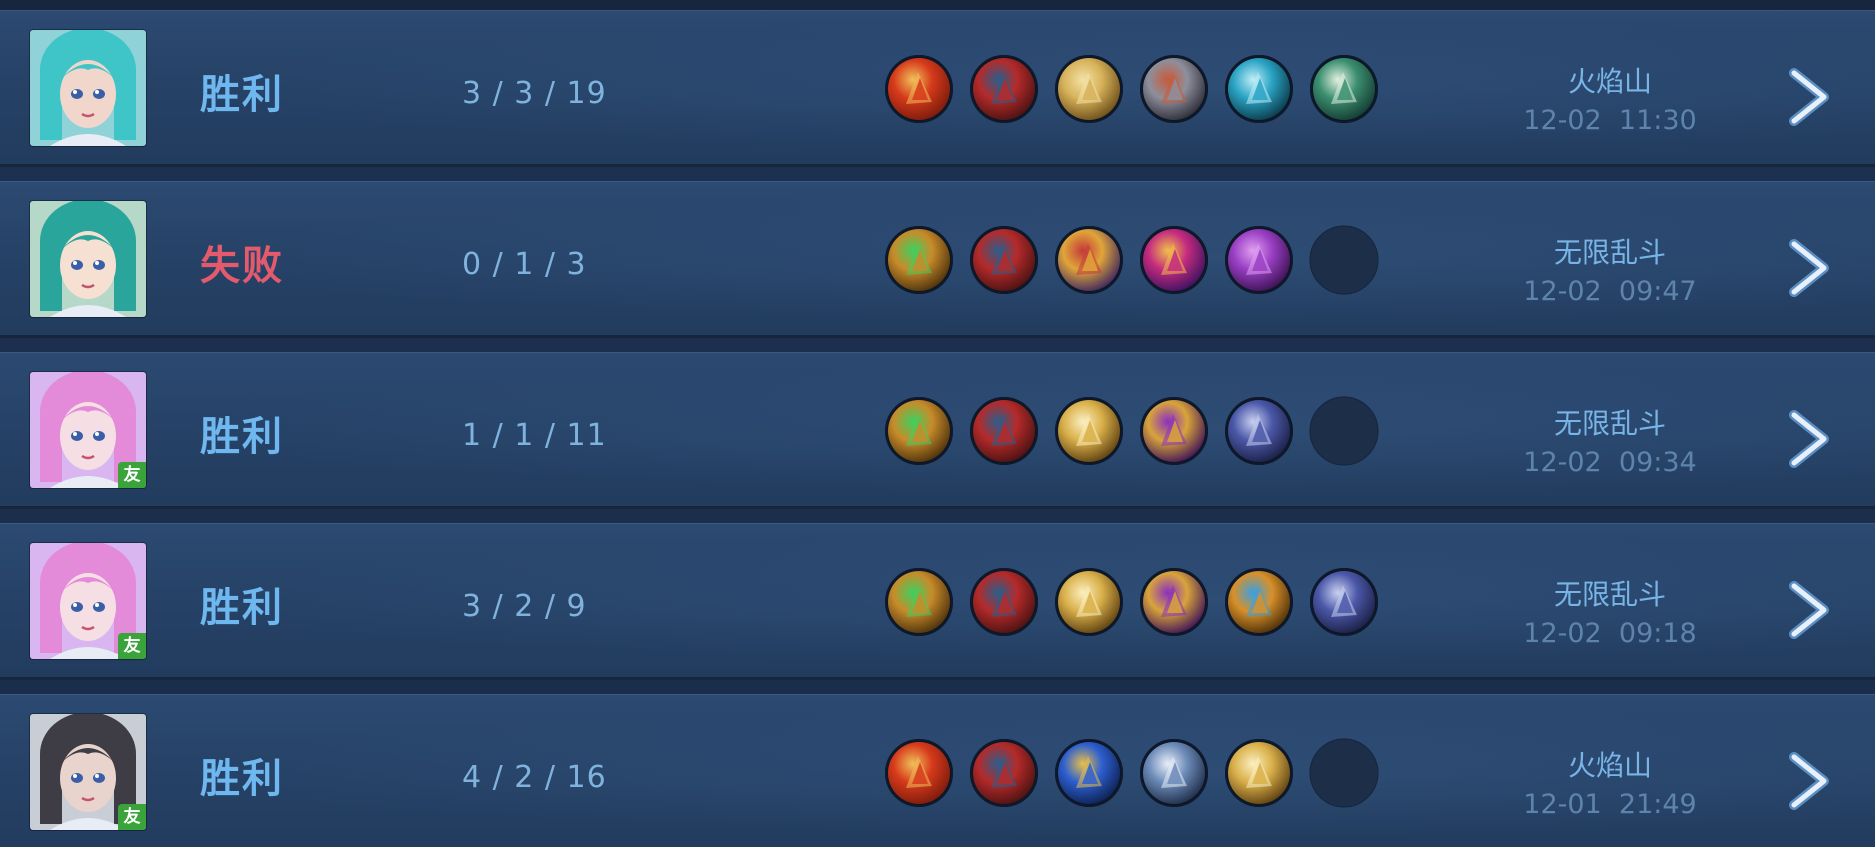 Image resolution: width=1875 pixels, height=847 pixels. Describe the element at coordinates (1259, 602) in the screenshot. I see `golden-shield-item-icon` at that location.